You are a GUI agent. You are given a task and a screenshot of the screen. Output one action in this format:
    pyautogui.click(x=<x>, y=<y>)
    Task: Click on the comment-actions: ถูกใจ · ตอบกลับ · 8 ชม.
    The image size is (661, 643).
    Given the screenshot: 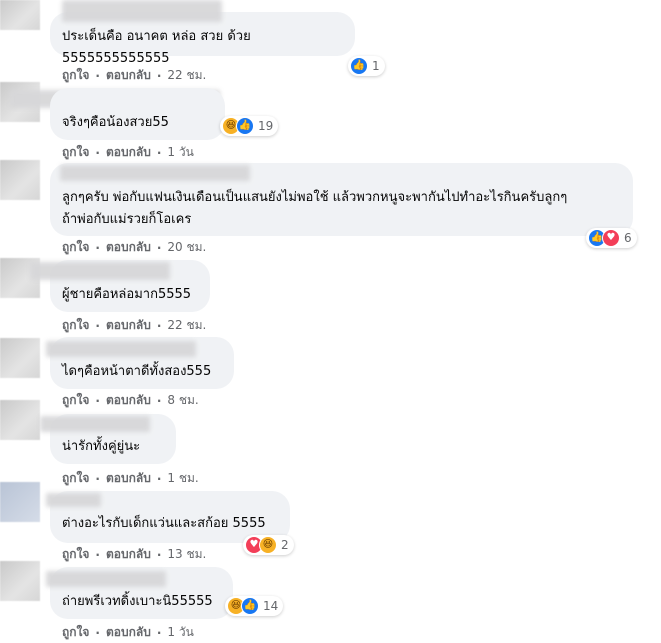 What is the action you would take?
    pyautogui.click(x=130, y=400)
    